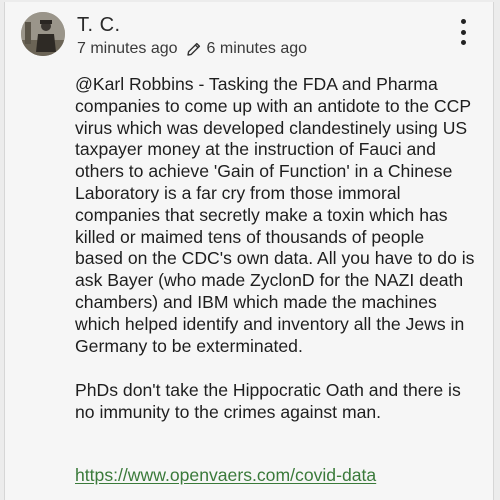  Describe the element at coordinates (225, 475) in the screenshot. I see `openvaers-link: https://www.openvaers.com/covid-data` at that location.